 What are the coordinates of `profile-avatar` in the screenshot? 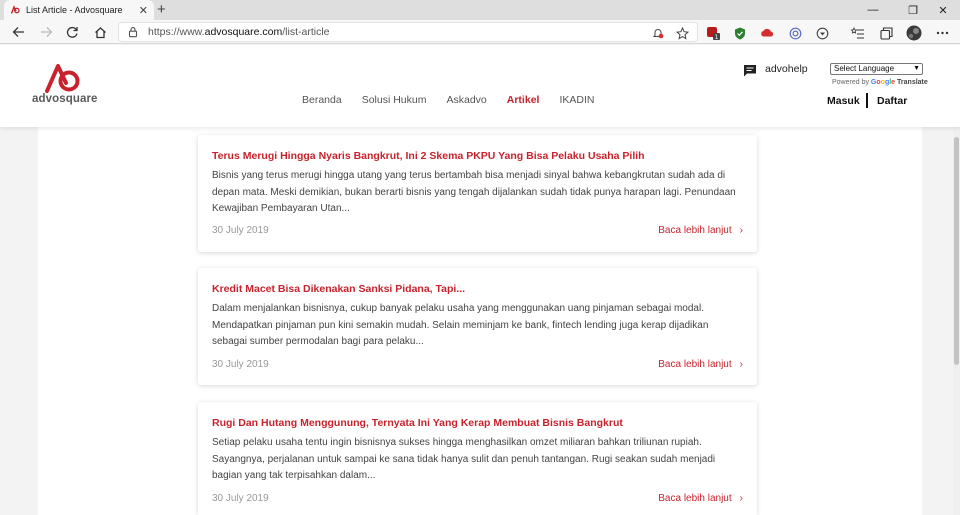 It's located at (913, 32).